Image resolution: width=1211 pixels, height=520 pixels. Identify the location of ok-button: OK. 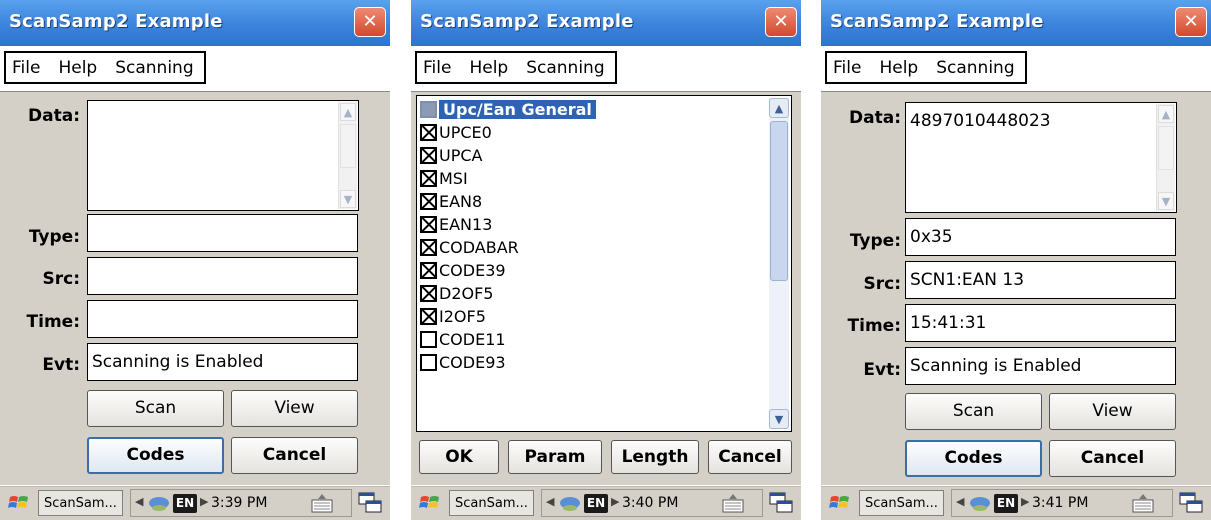
(459, 457).